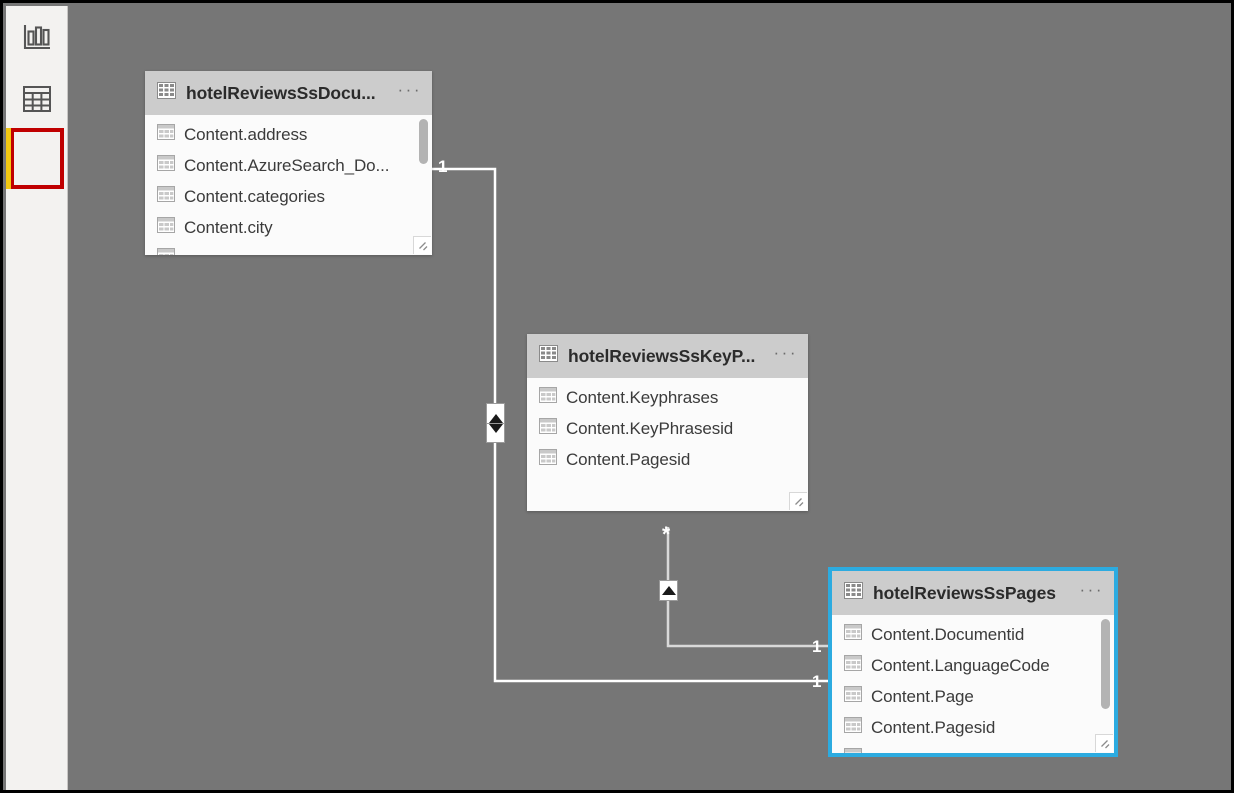 The width and height of the screenshot is (1234, 793). I want to click on field-row: Content.Documentid, so click(973, 634).